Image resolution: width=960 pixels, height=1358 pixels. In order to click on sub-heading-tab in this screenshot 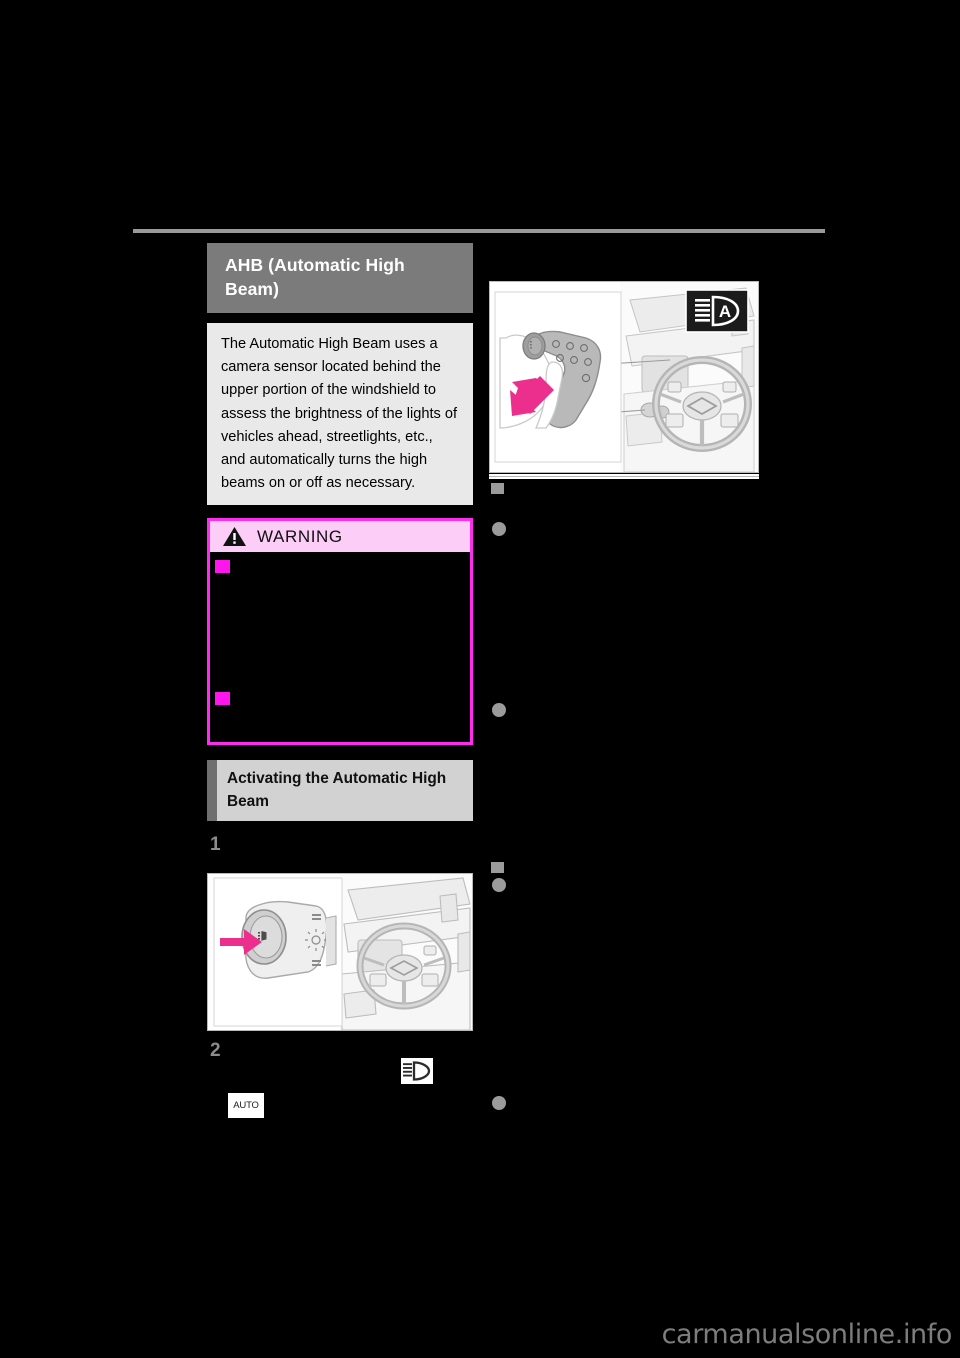, I will do `click(212, 791)`.